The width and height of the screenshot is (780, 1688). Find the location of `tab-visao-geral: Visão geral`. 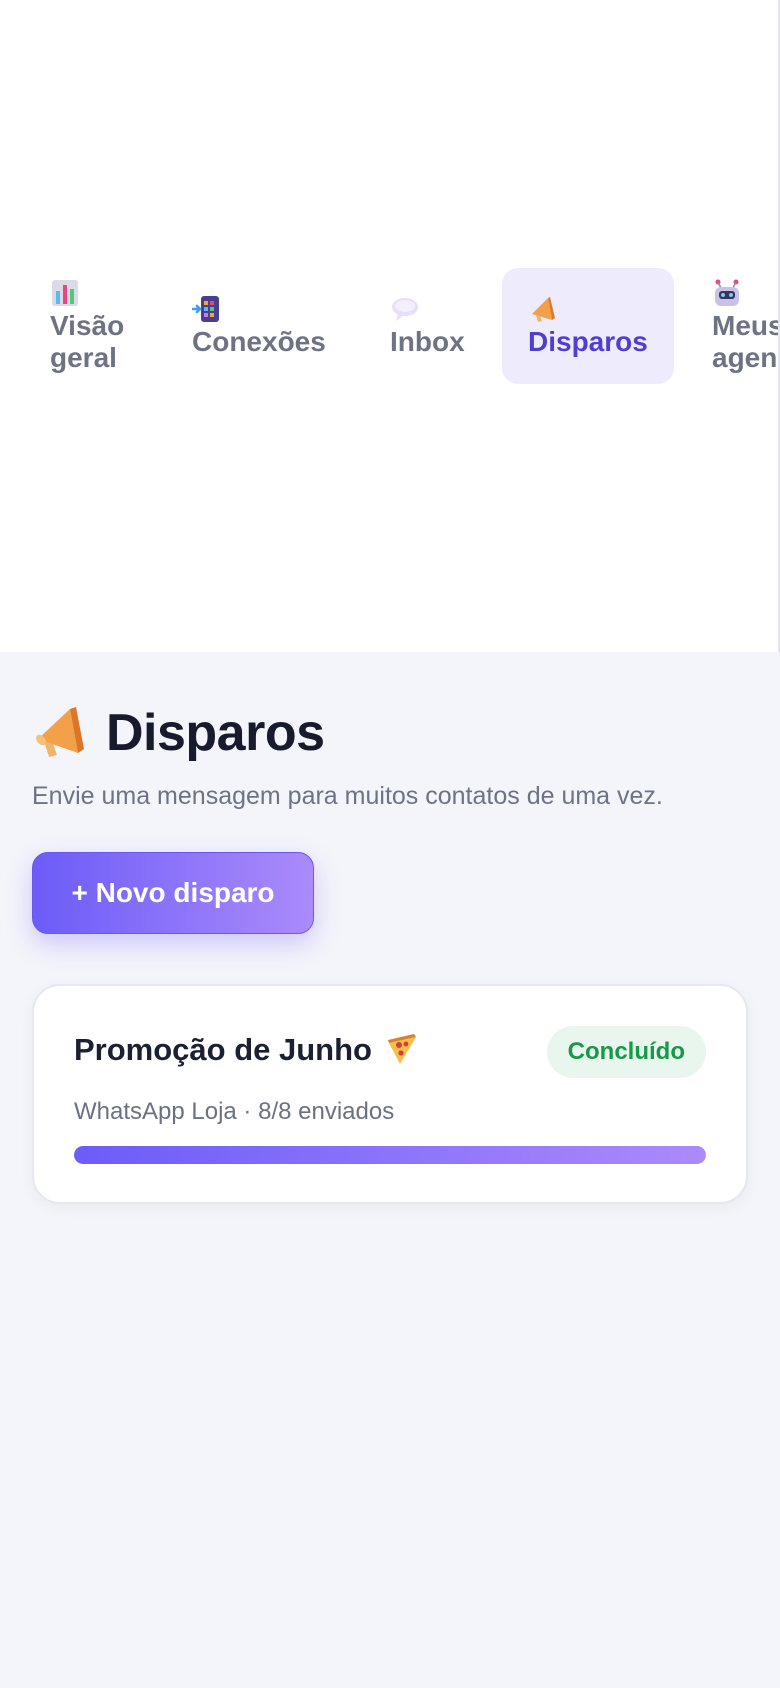

tab-visao-geral: Visão geral is located at coordinates (87, 326).